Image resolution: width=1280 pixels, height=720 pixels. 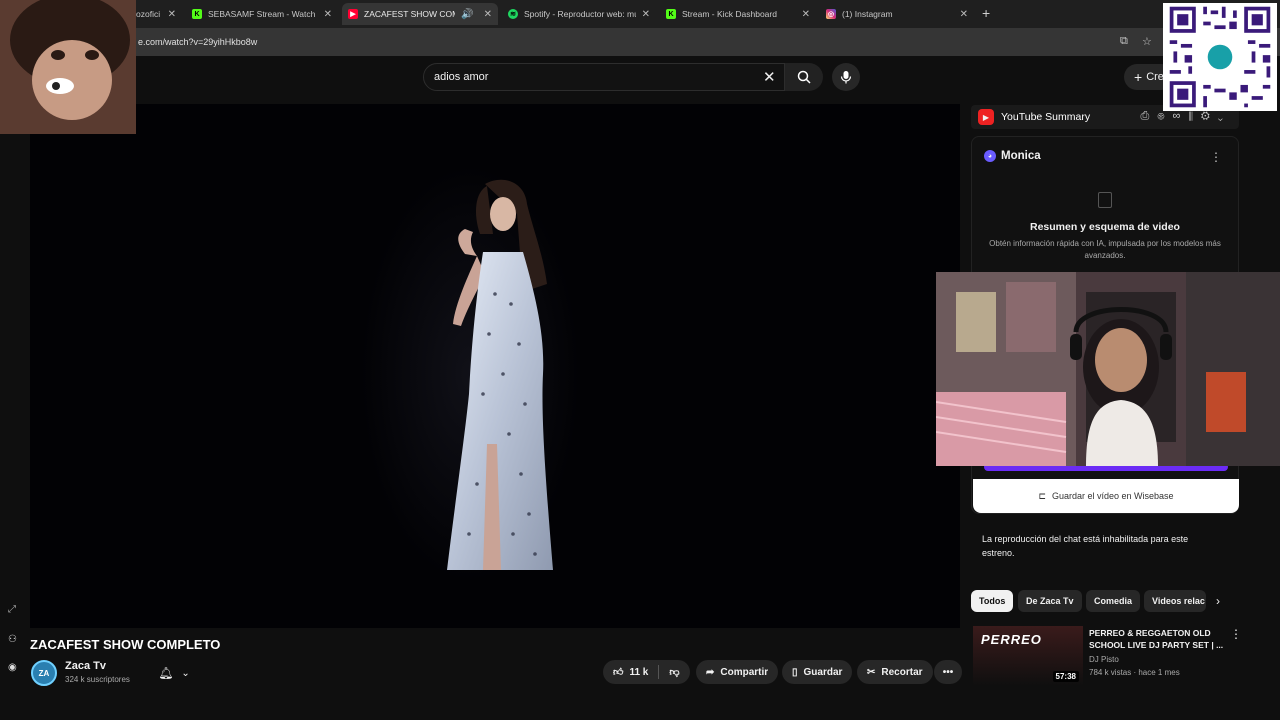 What do you see at coordinates (1113, 601) in the screenshot?
I see `chip-comedia: Comedia` at bounding box center [1113, 601].